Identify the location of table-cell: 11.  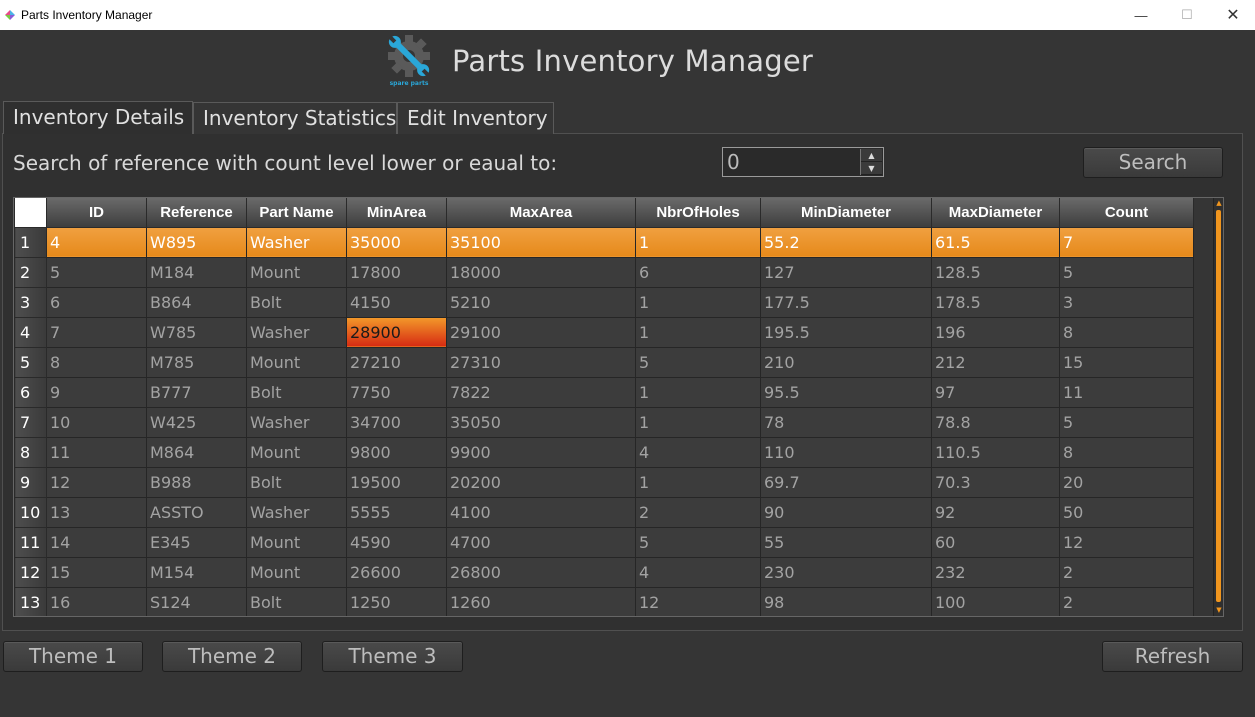
(96, 452).